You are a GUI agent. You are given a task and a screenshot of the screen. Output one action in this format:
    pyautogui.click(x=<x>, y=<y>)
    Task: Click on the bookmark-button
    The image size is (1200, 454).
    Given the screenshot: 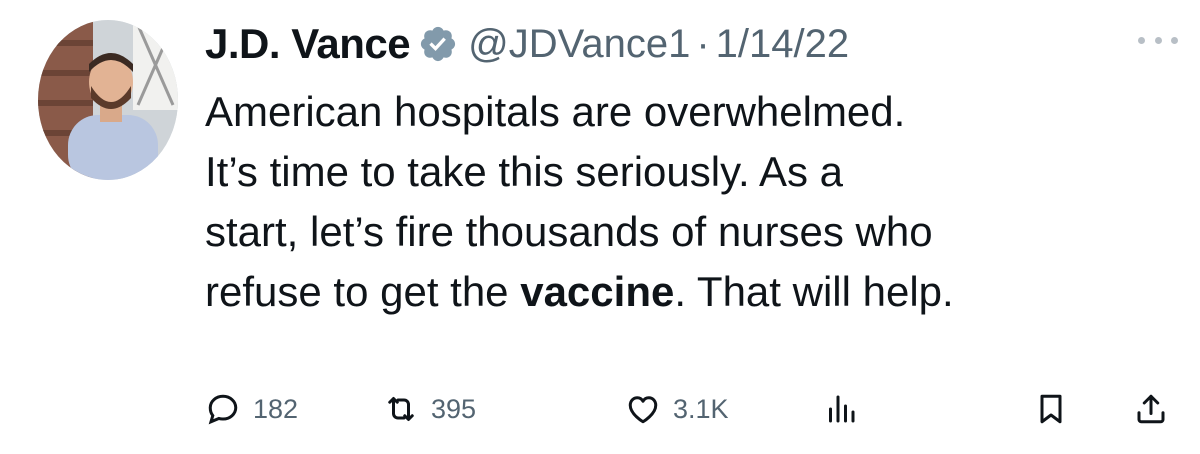 What is the action you would take?
    pyautogui.click(x=1051, y=409)
    